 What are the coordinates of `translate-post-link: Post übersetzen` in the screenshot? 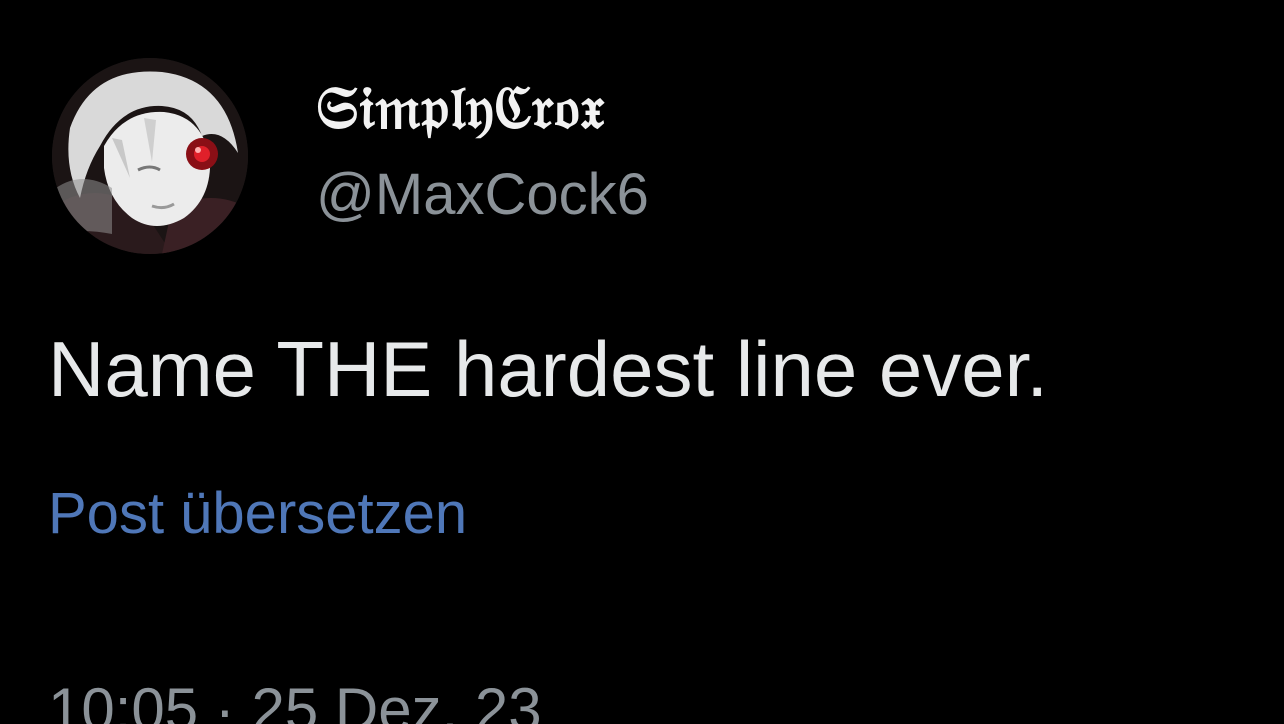 It's located at (257, 514).